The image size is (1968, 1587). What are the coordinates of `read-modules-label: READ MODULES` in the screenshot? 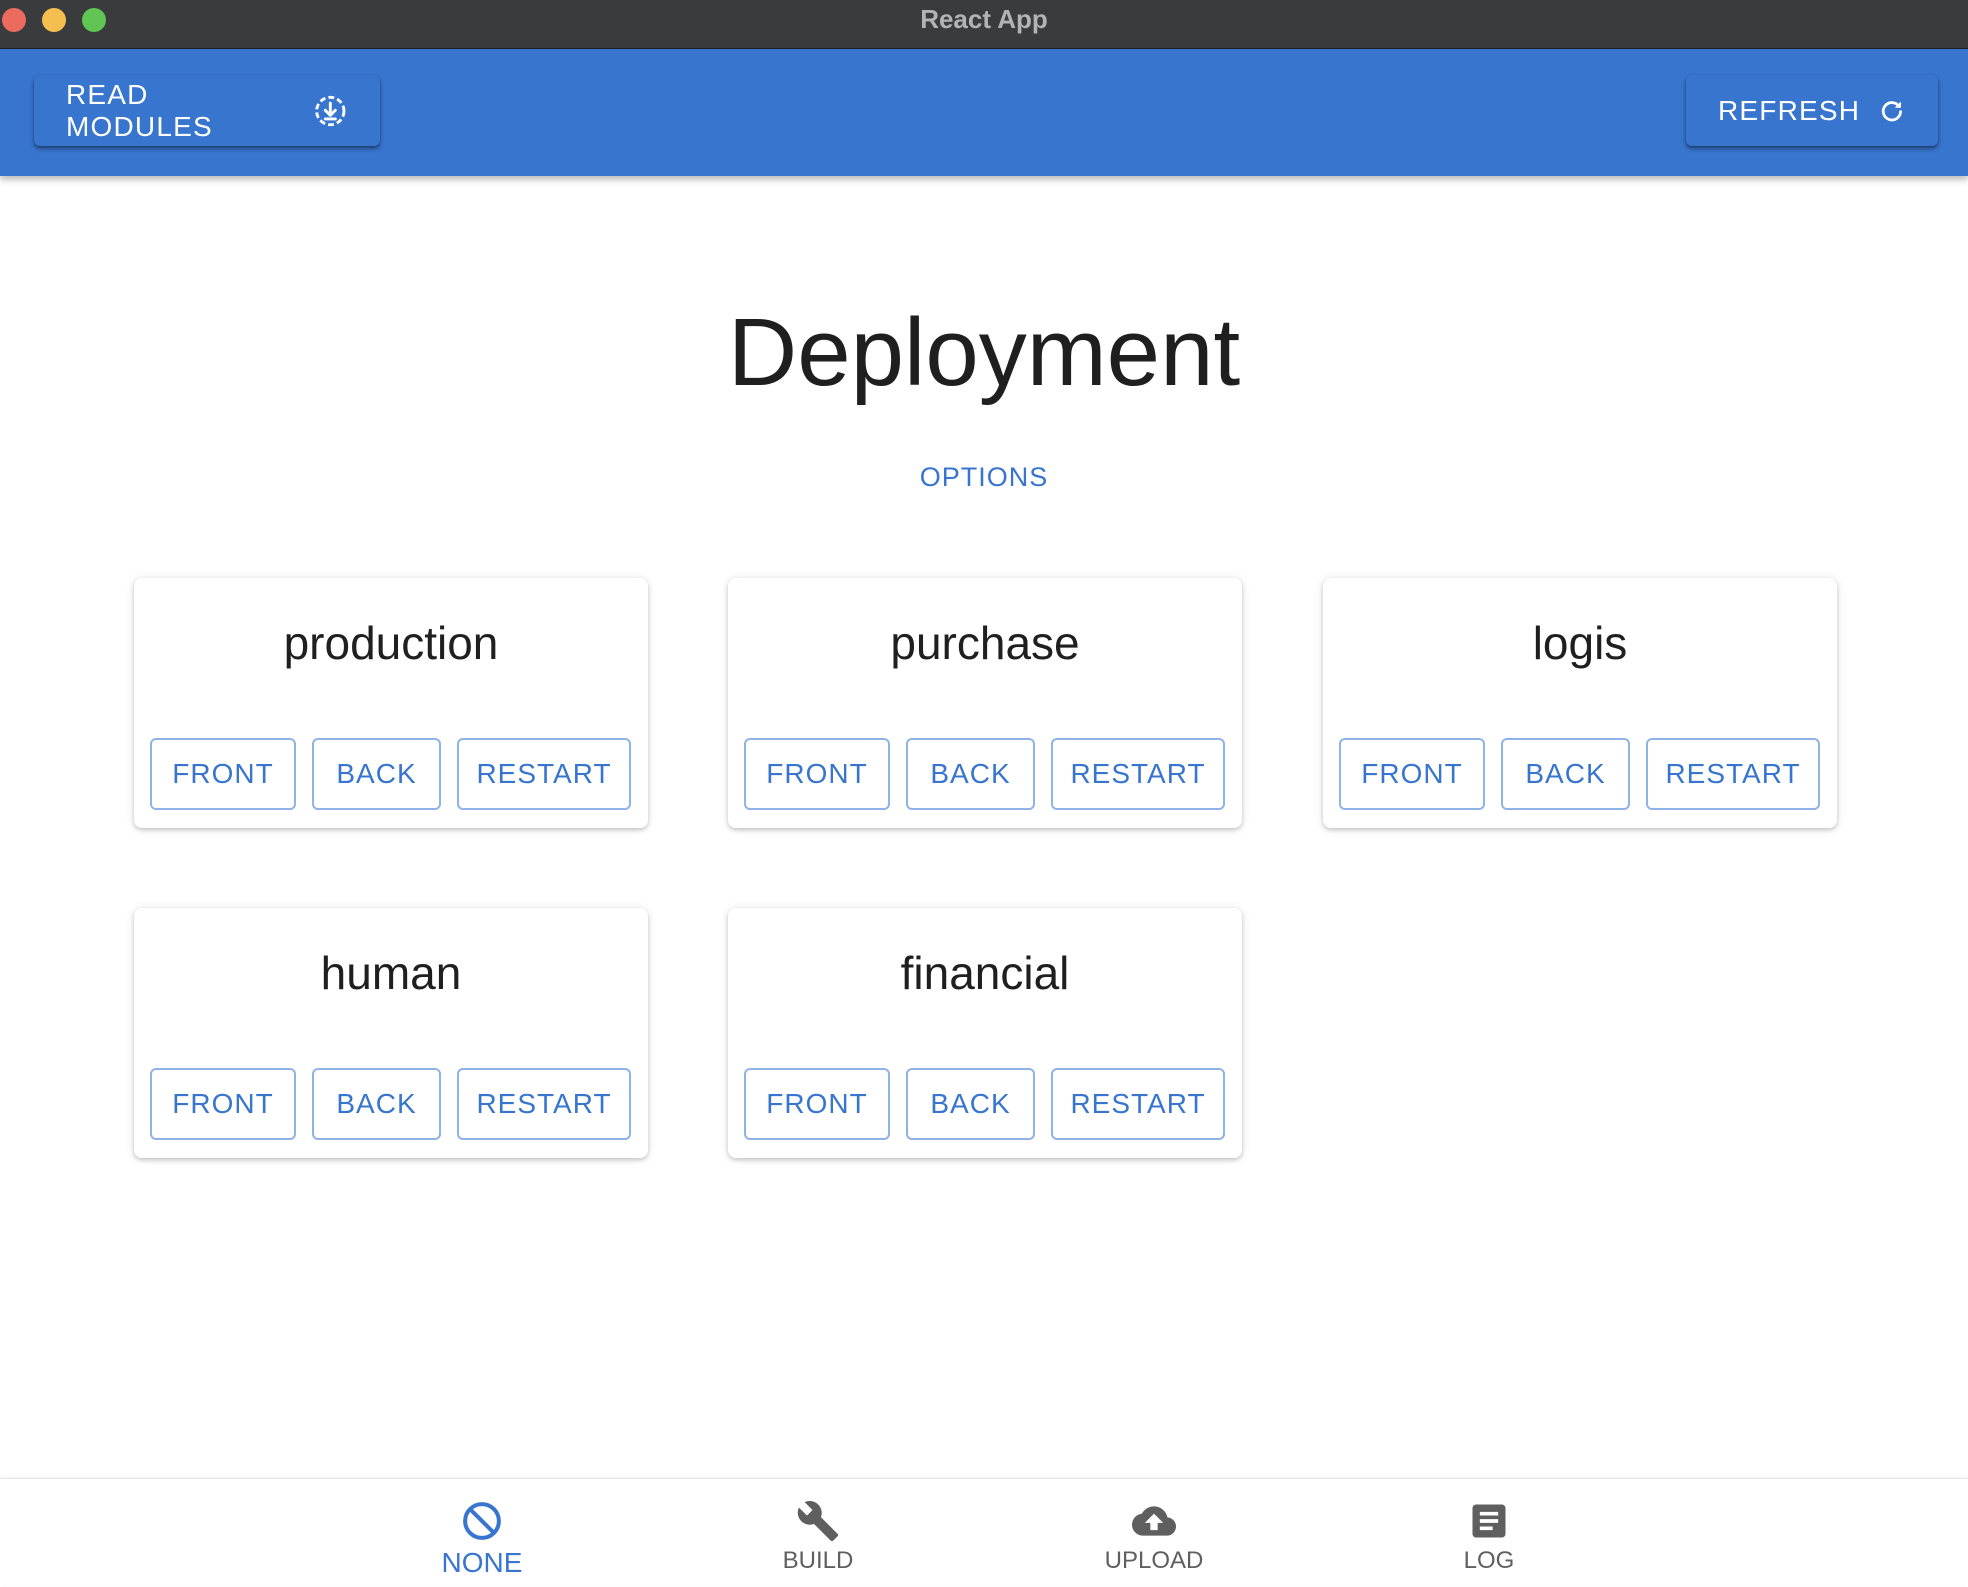 It's located at (139, 110).